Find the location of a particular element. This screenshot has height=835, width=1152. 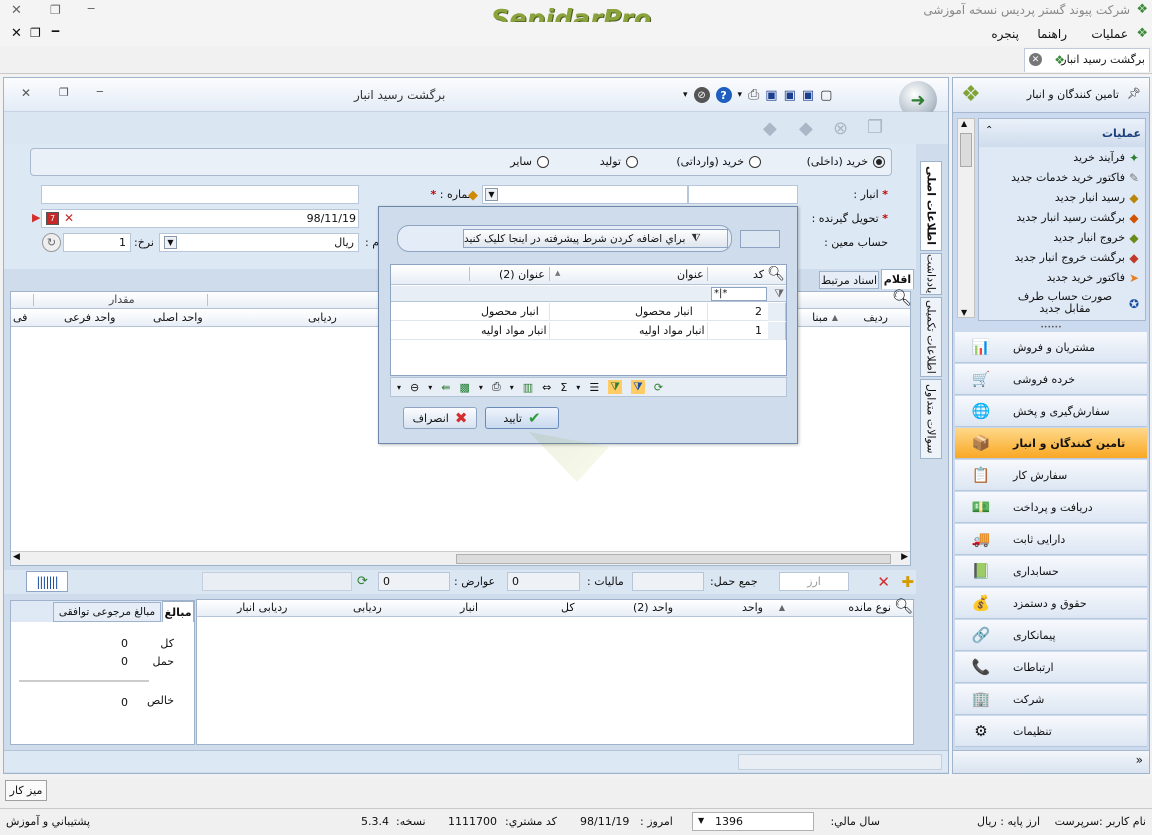

stock-grid-search-icon: 🔍︎ is located at coordinates (903, 606).